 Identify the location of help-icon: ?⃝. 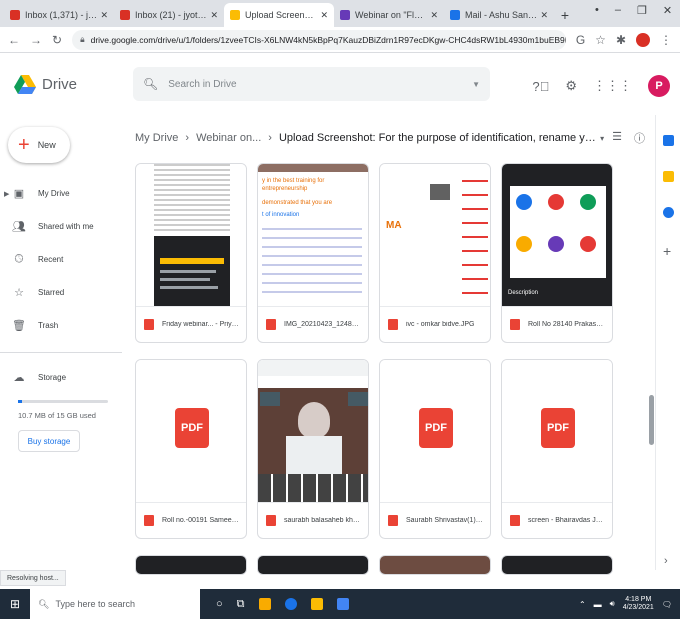
(540, 86).